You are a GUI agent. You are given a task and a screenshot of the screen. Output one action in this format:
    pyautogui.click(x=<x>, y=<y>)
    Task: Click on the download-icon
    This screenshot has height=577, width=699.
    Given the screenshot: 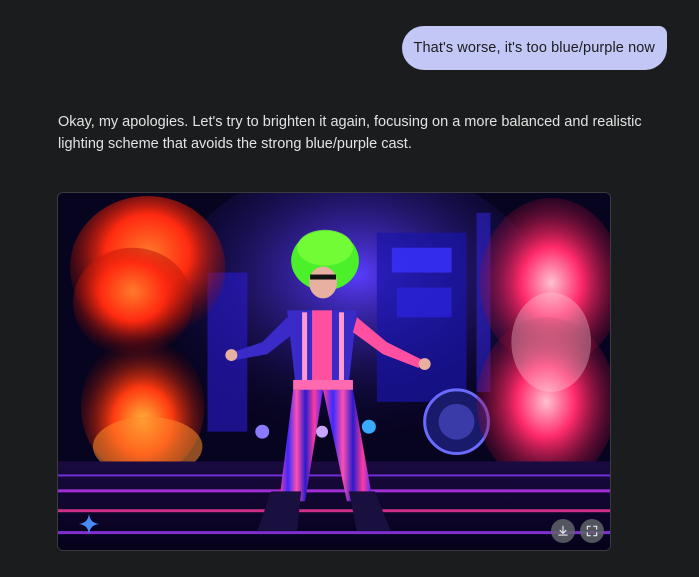 What is the action you would take?
    pyautogui.click(x=563, y=530)
    